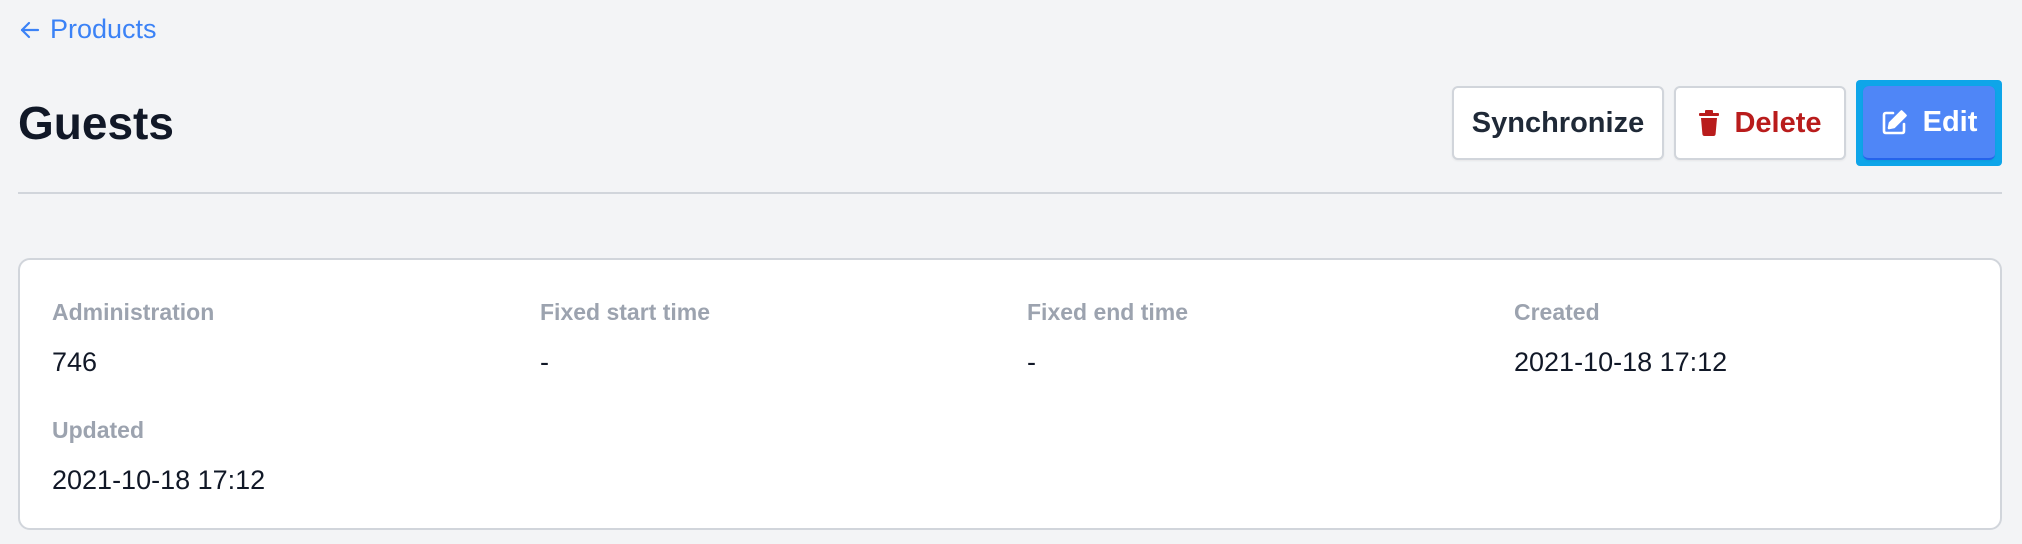  I want to click on edit-button: Edit, so click(1929, 123).